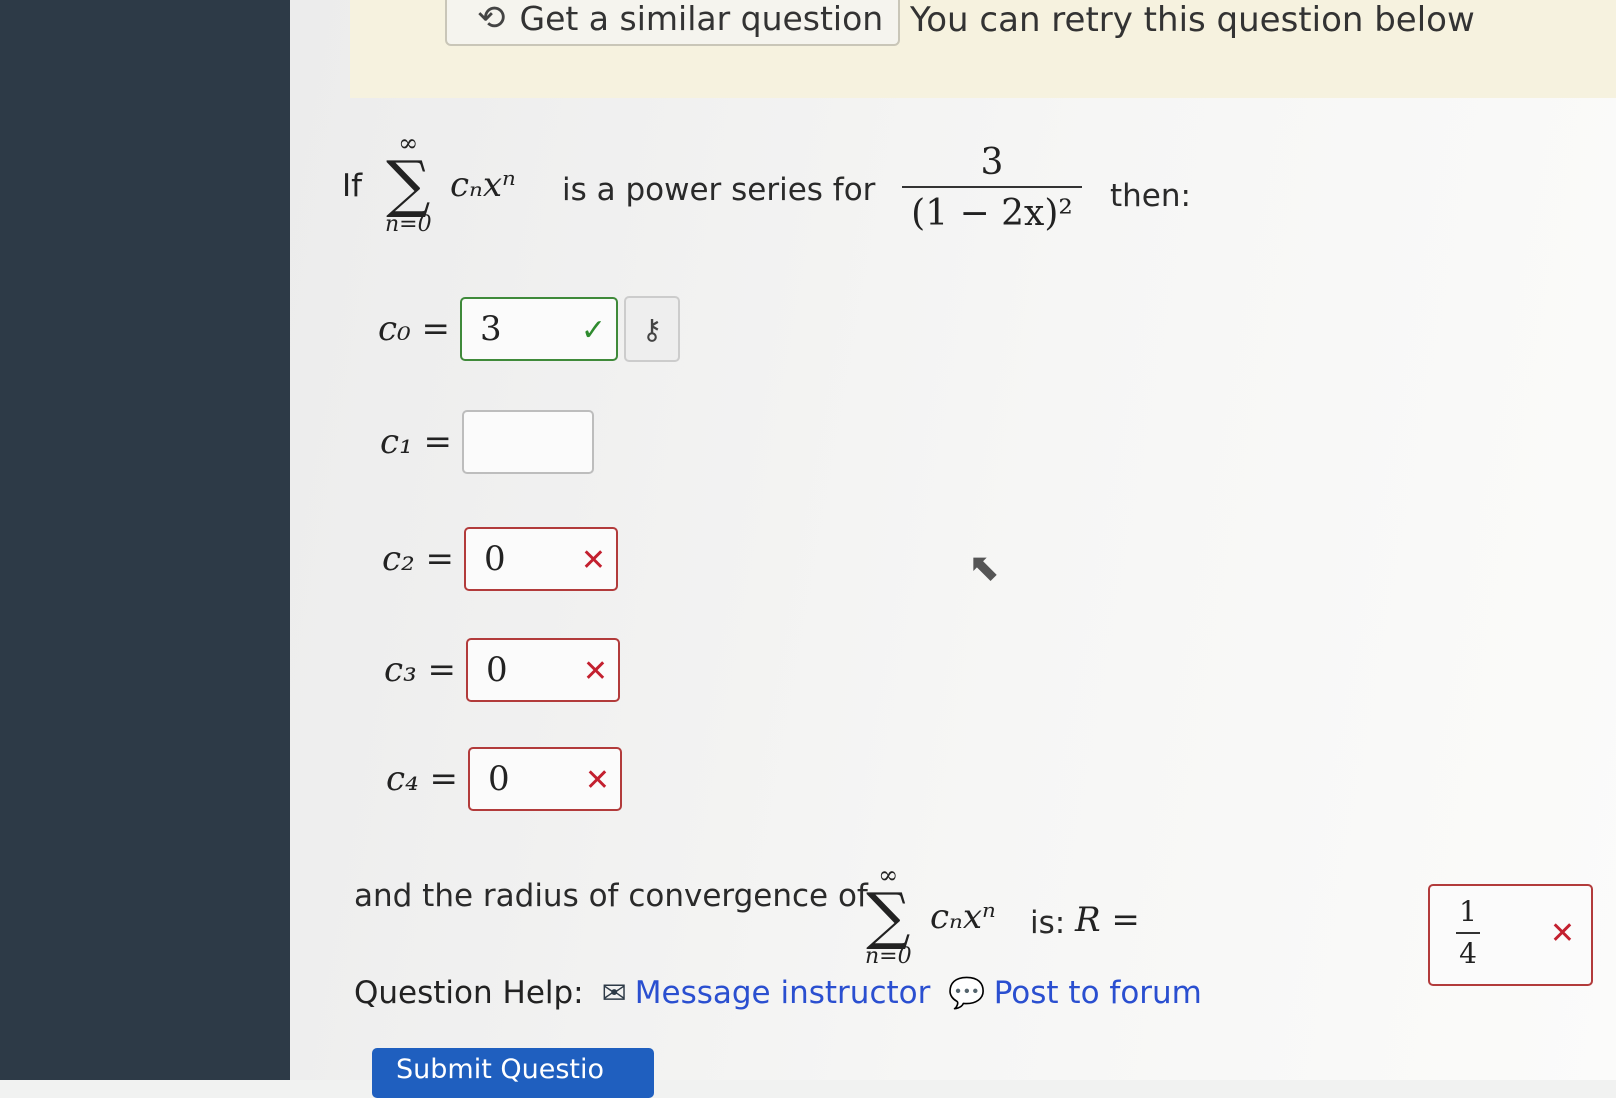  I want to click on coefficient-row-c1: c₁ =, so click(478, 442).